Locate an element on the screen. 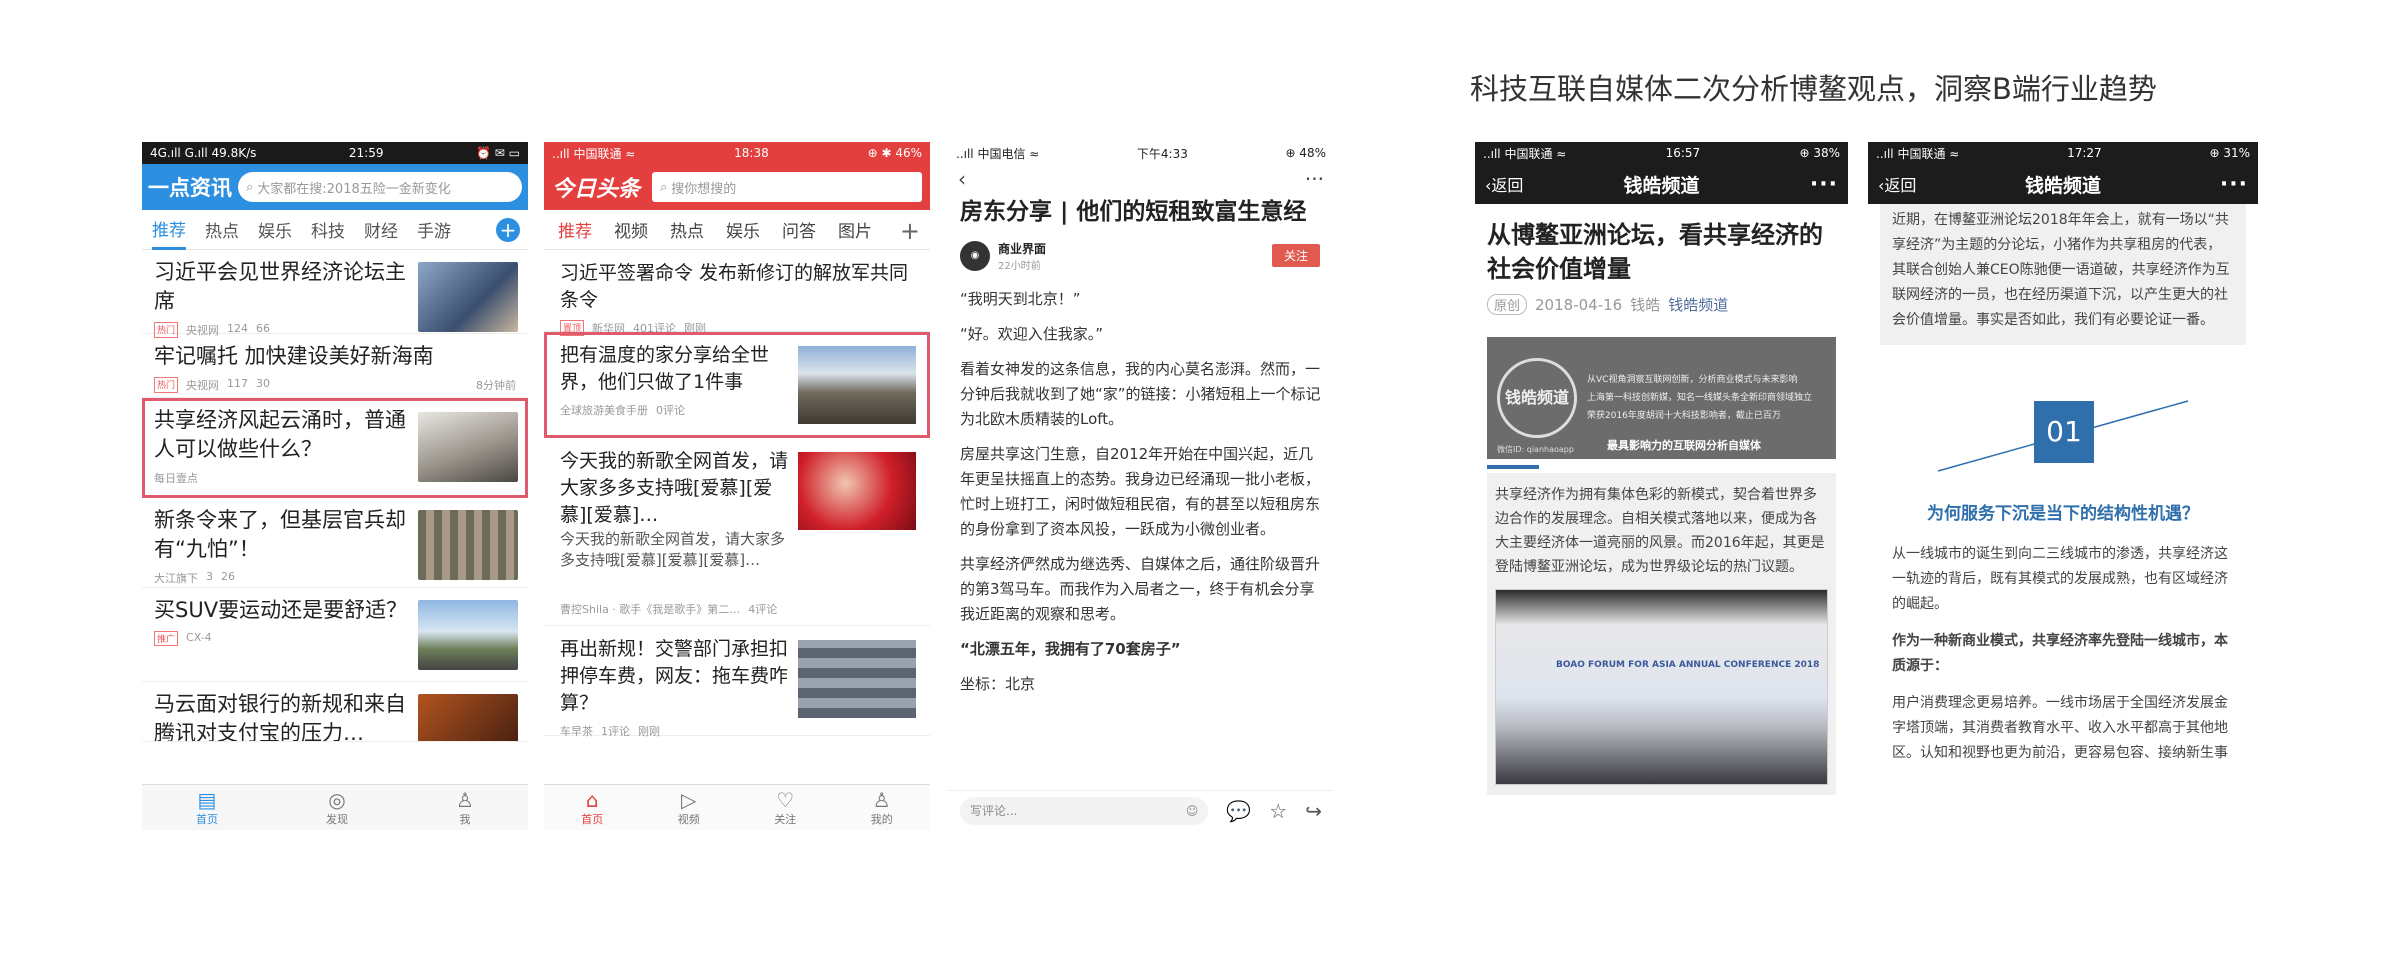 This screenshot has width=2400, height=971. list-item: 新条令来了，但基层官兵却有“九怕”！ 大江旗下 3 26 is located at coordinates (335, 543).